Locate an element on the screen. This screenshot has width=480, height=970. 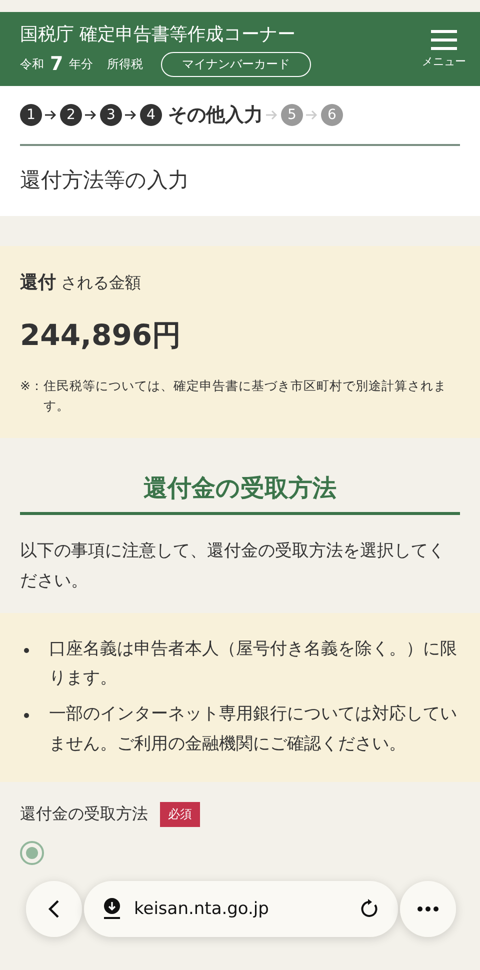
site-title: 国税庁 確定申告書等作成コーナー is located at coordinates (158, 34).